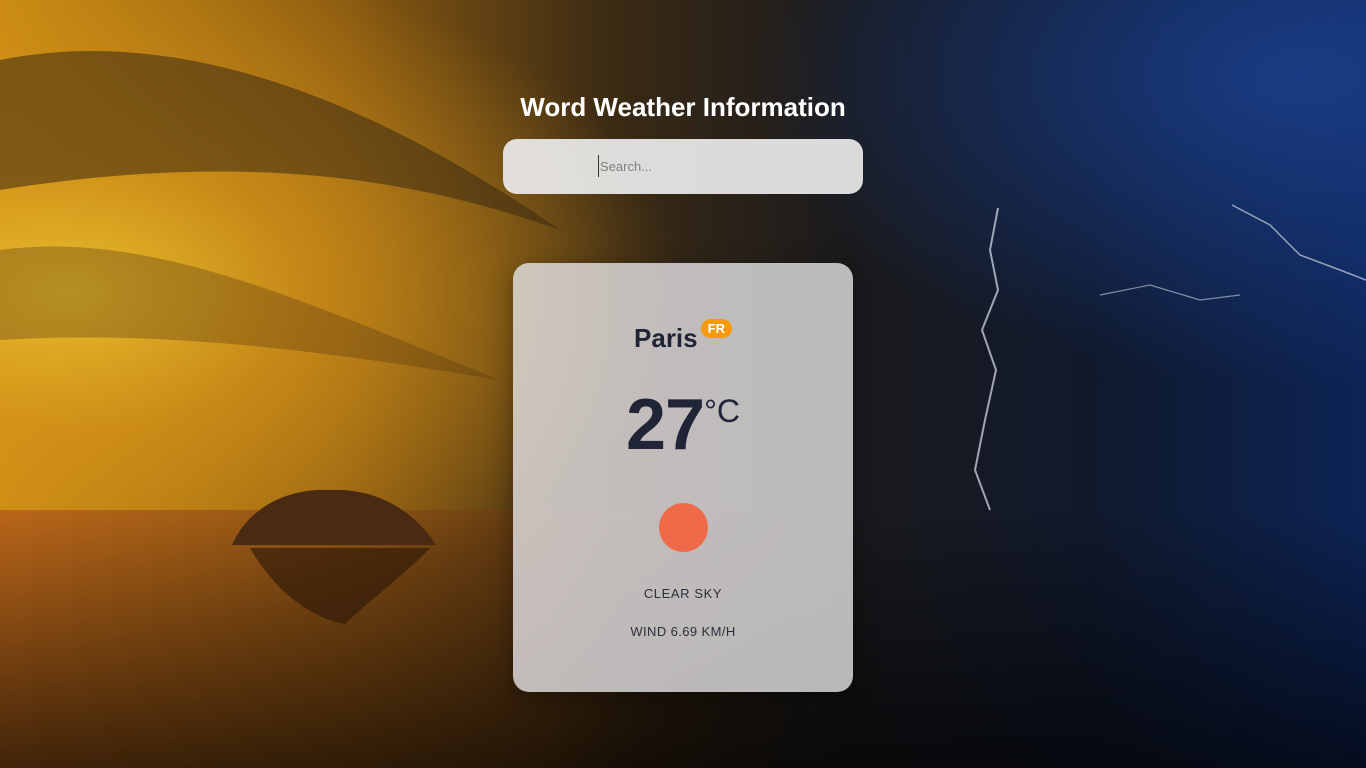 The width and height of the screenshot is (1366, 768). What do you see at coordinates (683, 107) in the screenshot?
I see `page-title: Word Weather Information` at bounding box center [683, 107].